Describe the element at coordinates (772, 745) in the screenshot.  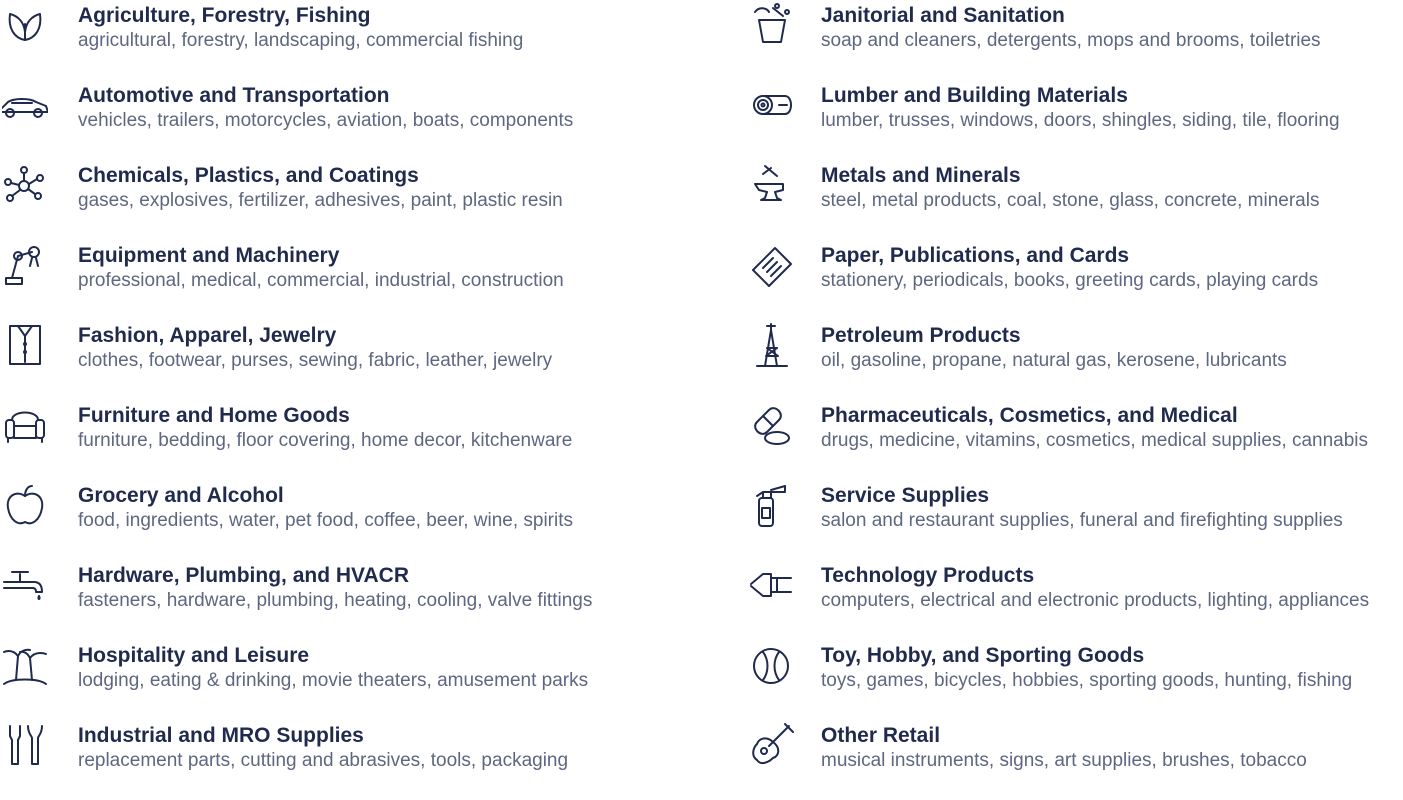
I see `guitar-icon` at that location.